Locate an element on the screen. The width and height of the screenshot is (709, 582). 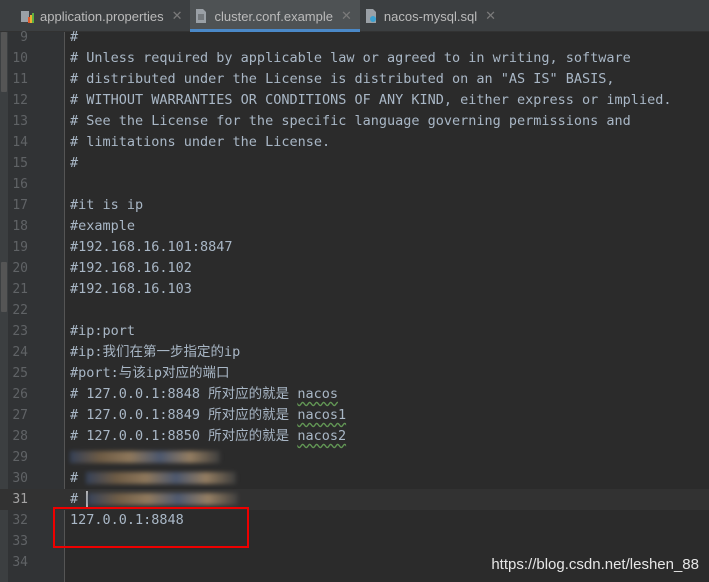
line-number: 19 is located at coordinates (20, 247).